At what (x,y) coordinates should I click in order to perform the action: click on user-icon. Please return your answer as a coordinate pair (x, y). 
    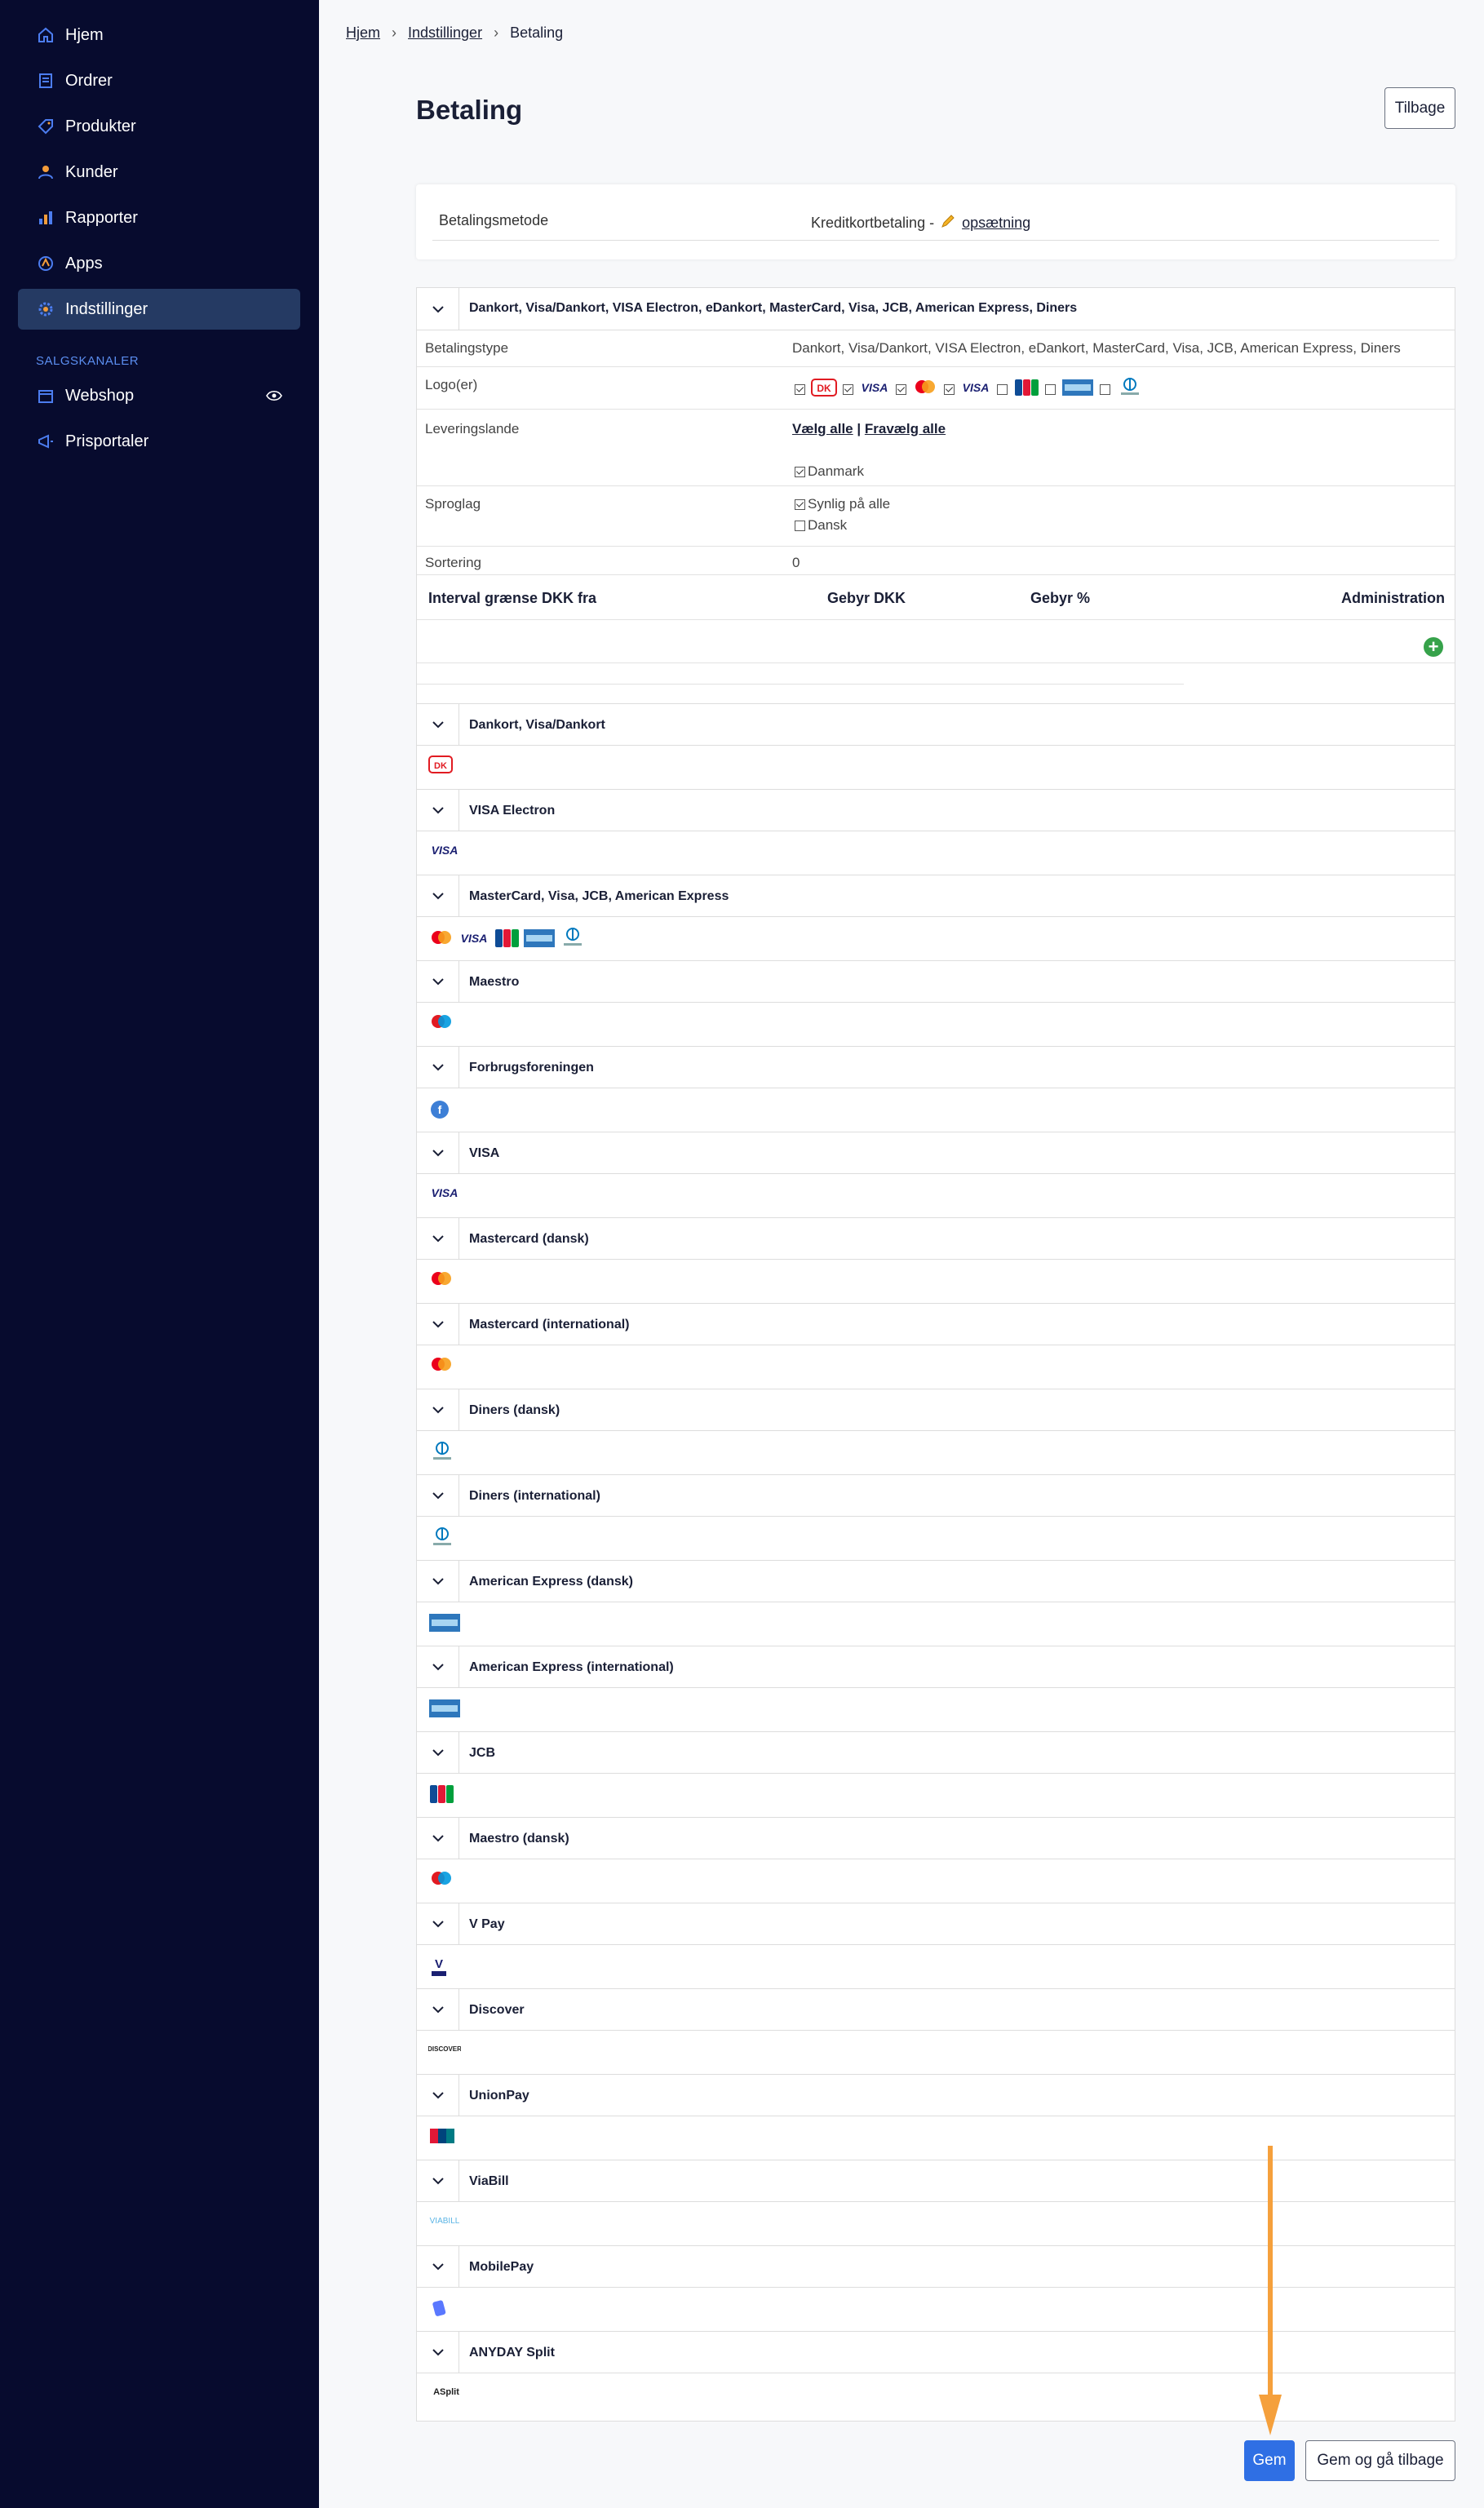
    Looking at the image, I should click on (45, 172).